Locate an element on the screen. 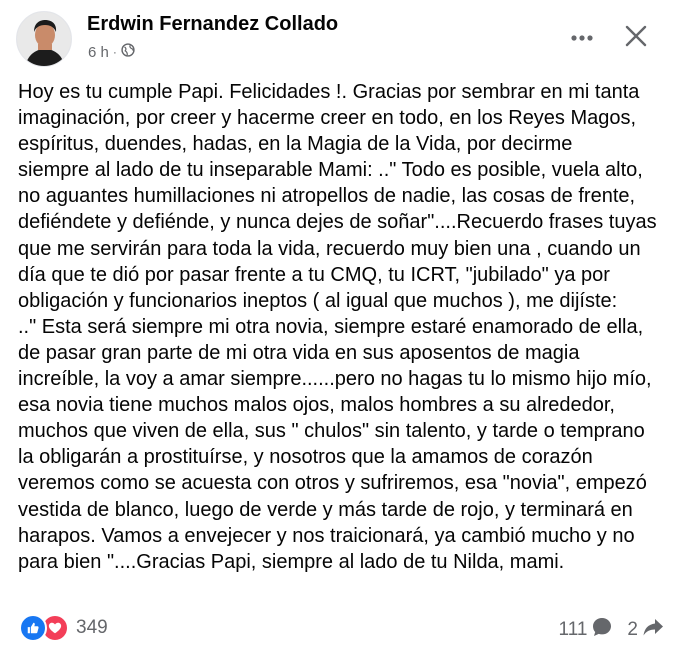 This screenshot has width=680, height=648. post-footer: 349 111 2 is located at coordinates (341, 628).